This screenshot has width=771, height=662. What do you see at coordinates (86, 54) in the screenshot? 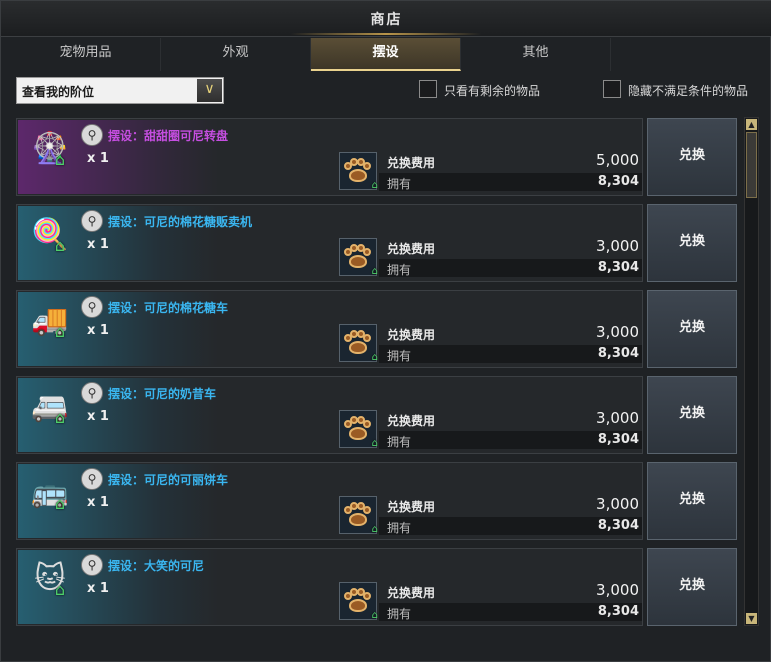
I see `tab-pet-supplies: 宠物用品` at bounding box center [86, 54].